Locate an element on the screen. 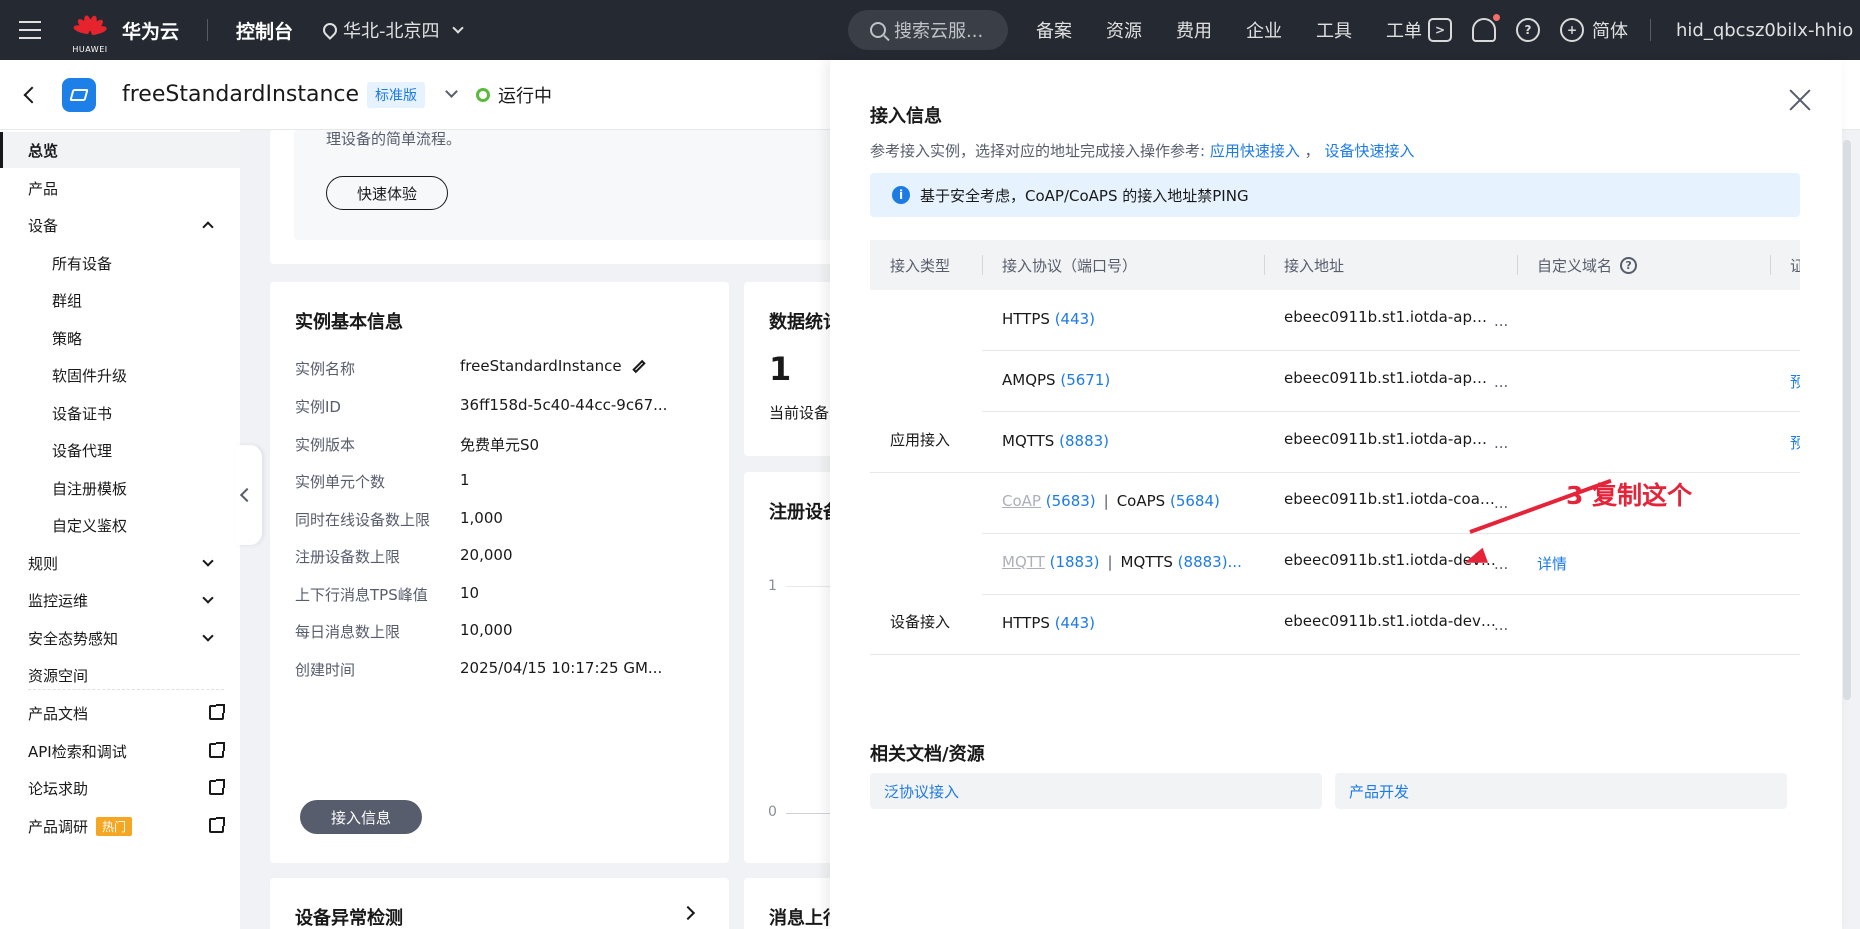 This screenshot has width=1860, height=929. table-row: MQTTS (8883) is located at coordinates (1056, 441).